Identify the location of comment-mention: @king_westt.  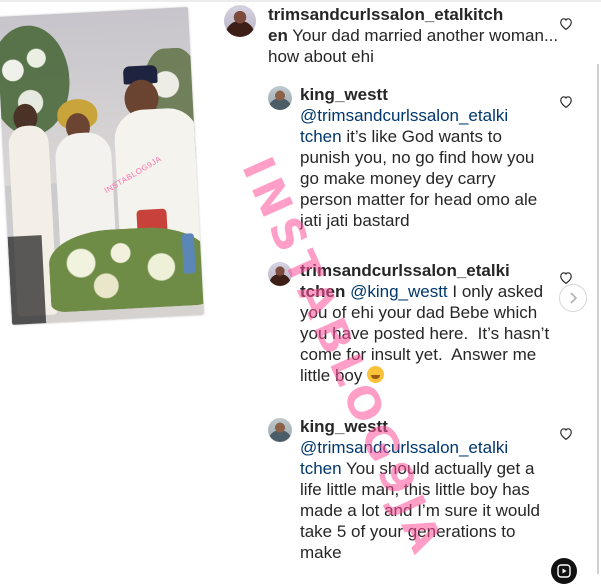
(399, 291).